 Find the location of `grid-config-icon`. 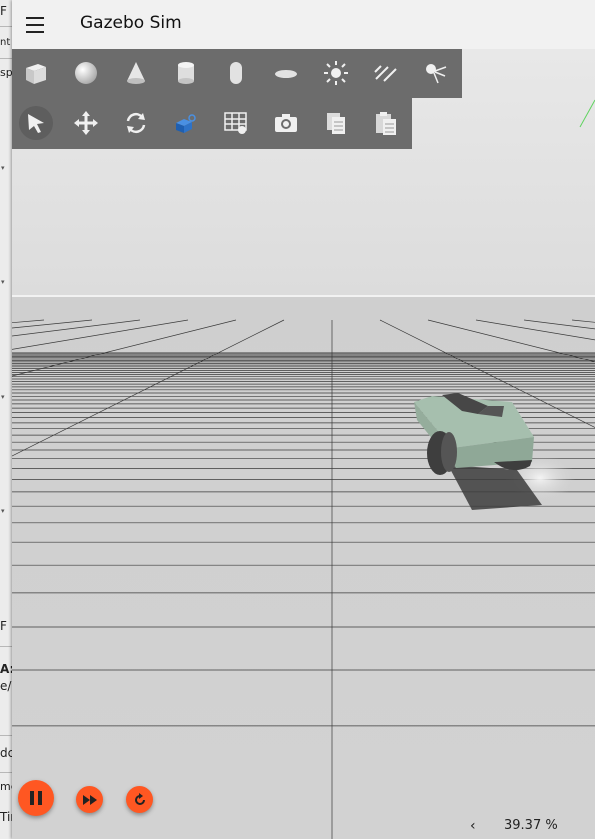

grid-config-icon is located at coordinates (236, 123).